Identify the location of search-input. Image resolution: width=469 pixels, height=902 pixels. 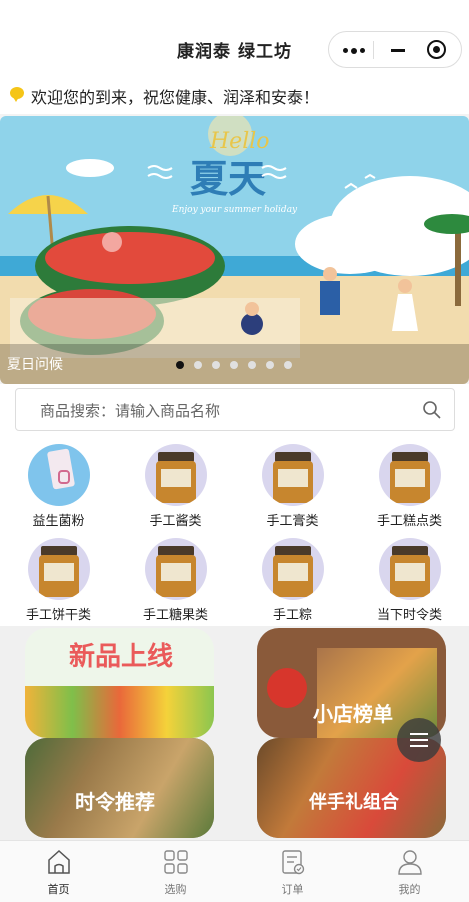
(230, 410).